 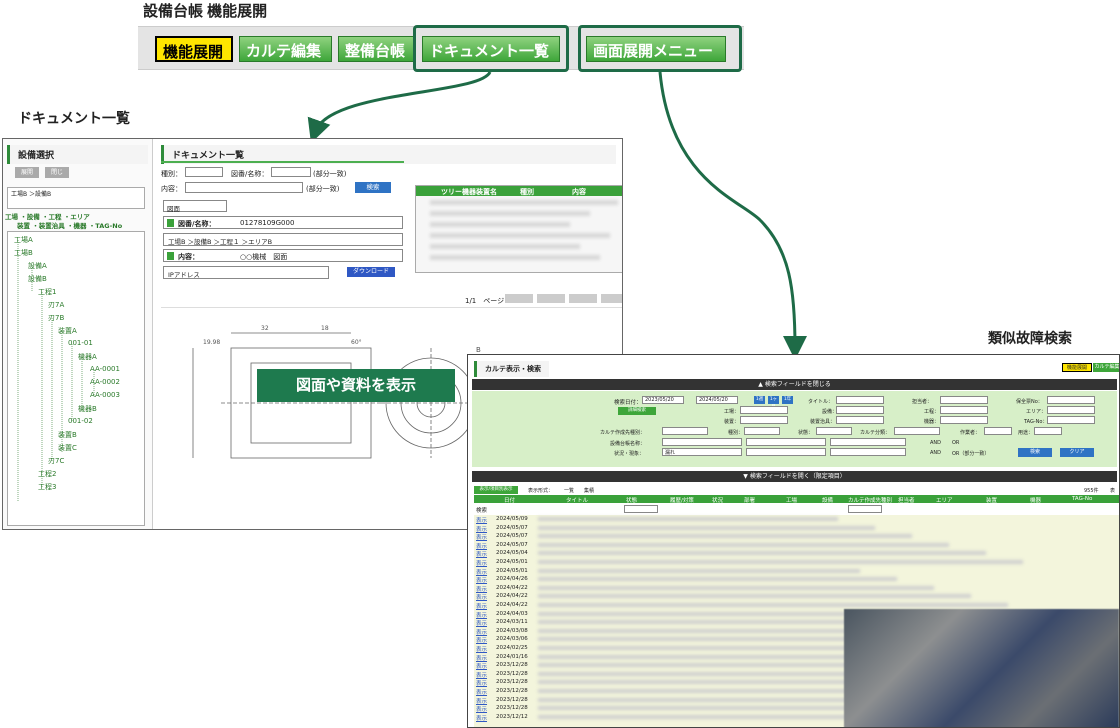 What do you see at coordinates (244, 187) in the screenshot?
I see `content-input` at bounding box center [244, 187].